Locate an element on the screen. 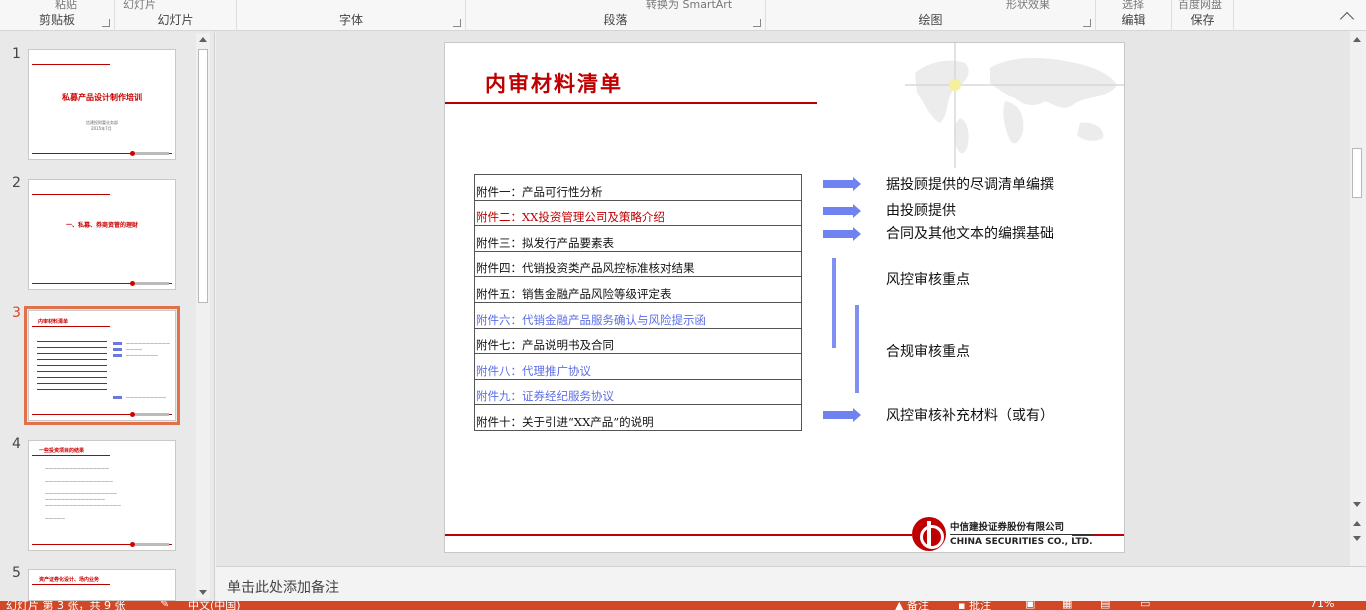 This screenshot has width=1366, height=610. language-indicator: 中文(中国) is located at coordinates (214, 605).